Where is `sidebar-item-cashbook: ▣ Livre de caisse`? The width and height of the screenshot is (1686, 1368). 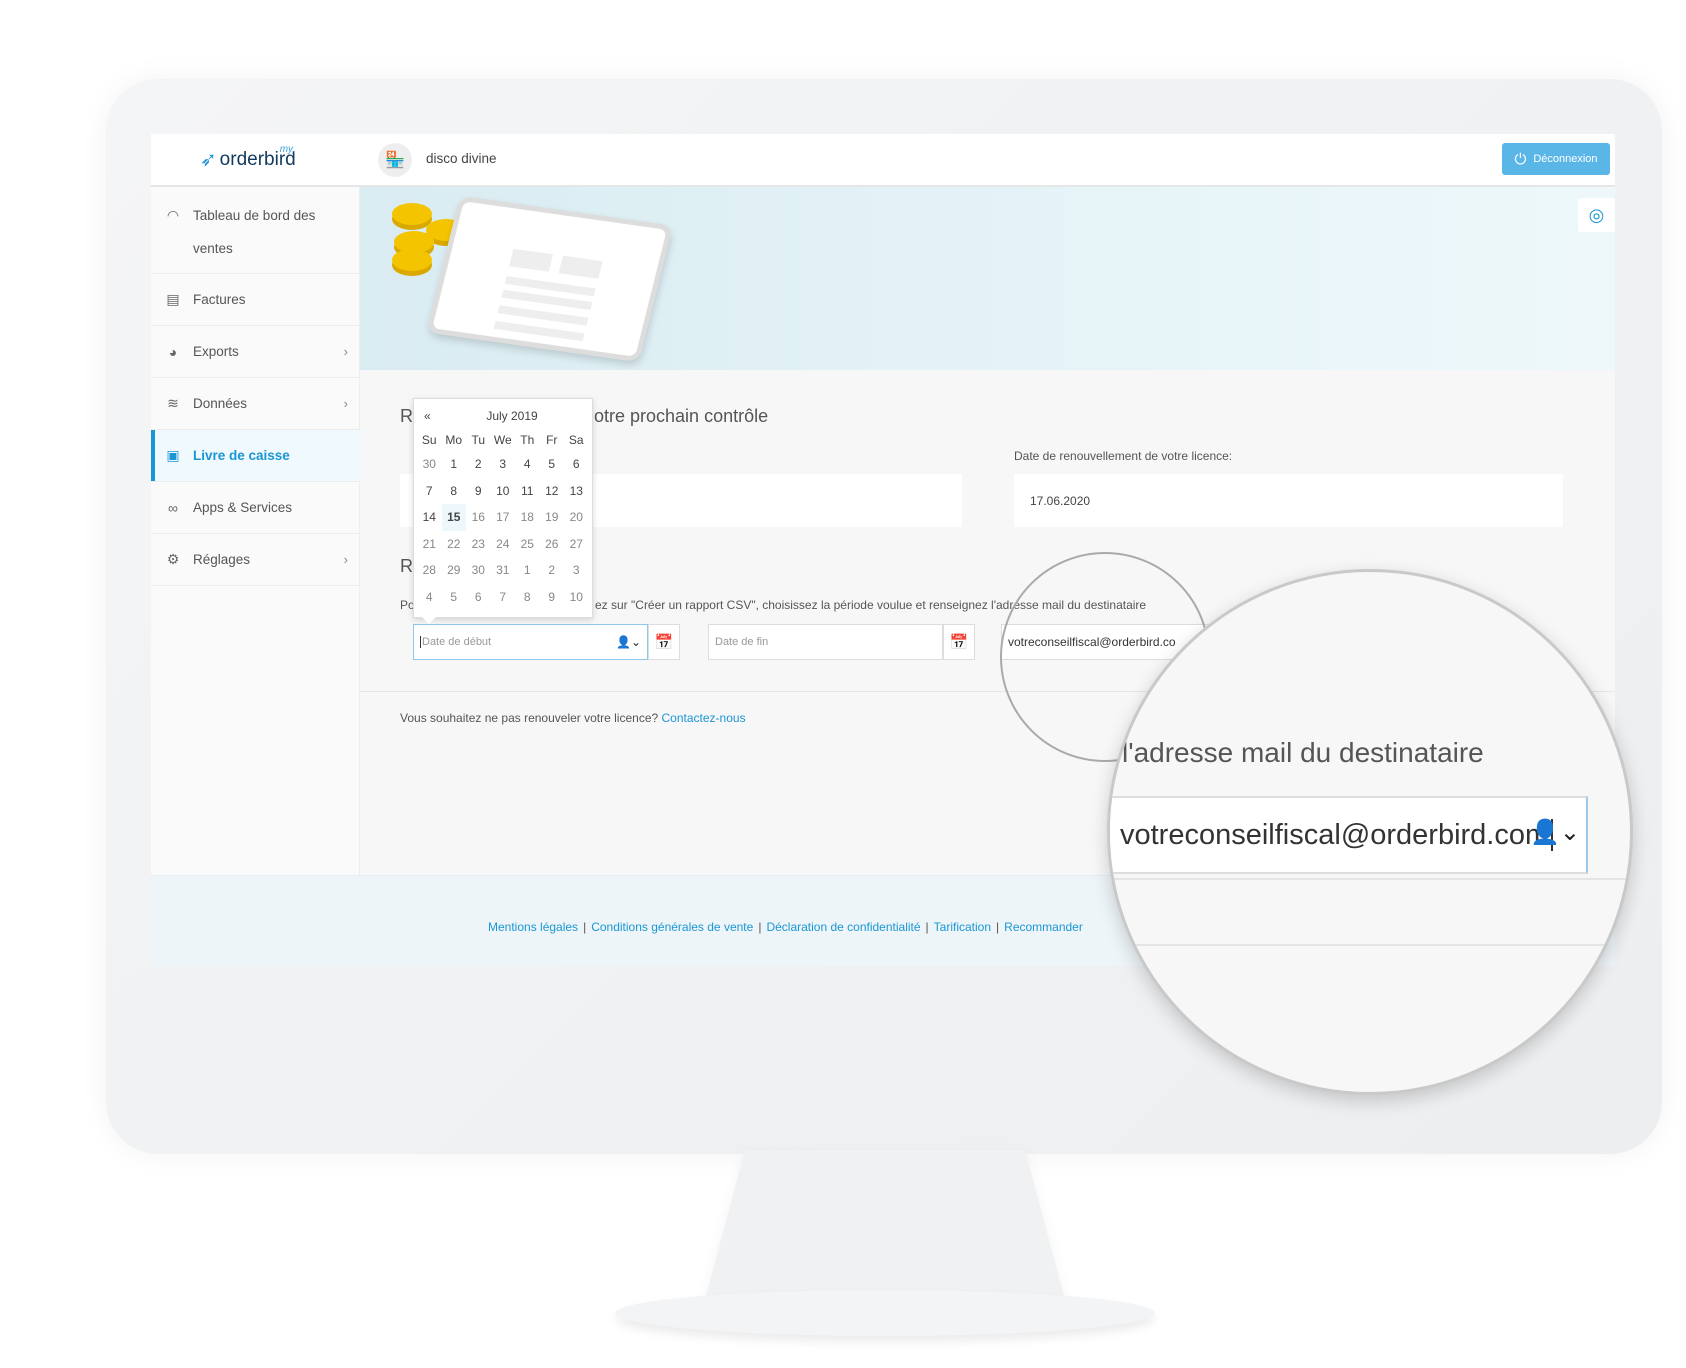 sidebar-item-cashbook: ▣ Livre de caisse is located at coordinates (255, 456).